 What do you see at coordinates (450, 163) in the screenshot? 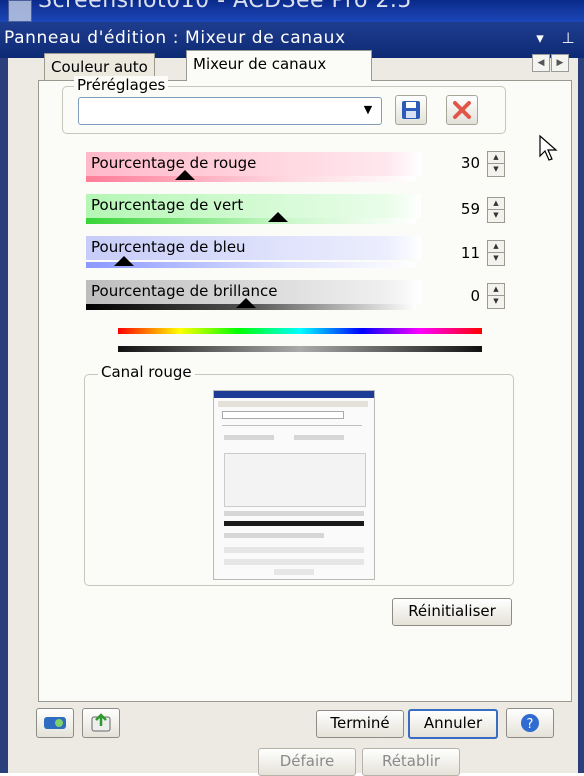
I see `red-percentage-value: 30` at bounding box center [450, 163].